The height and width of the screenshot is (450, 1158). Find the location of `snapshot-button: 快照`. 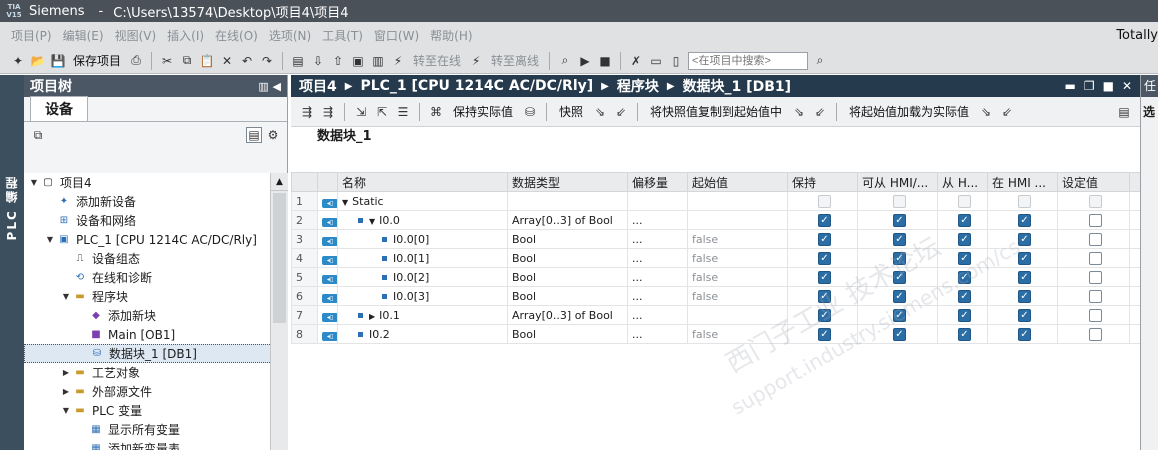

snapshot-button: 快照 is located at coordinates (571, 111).